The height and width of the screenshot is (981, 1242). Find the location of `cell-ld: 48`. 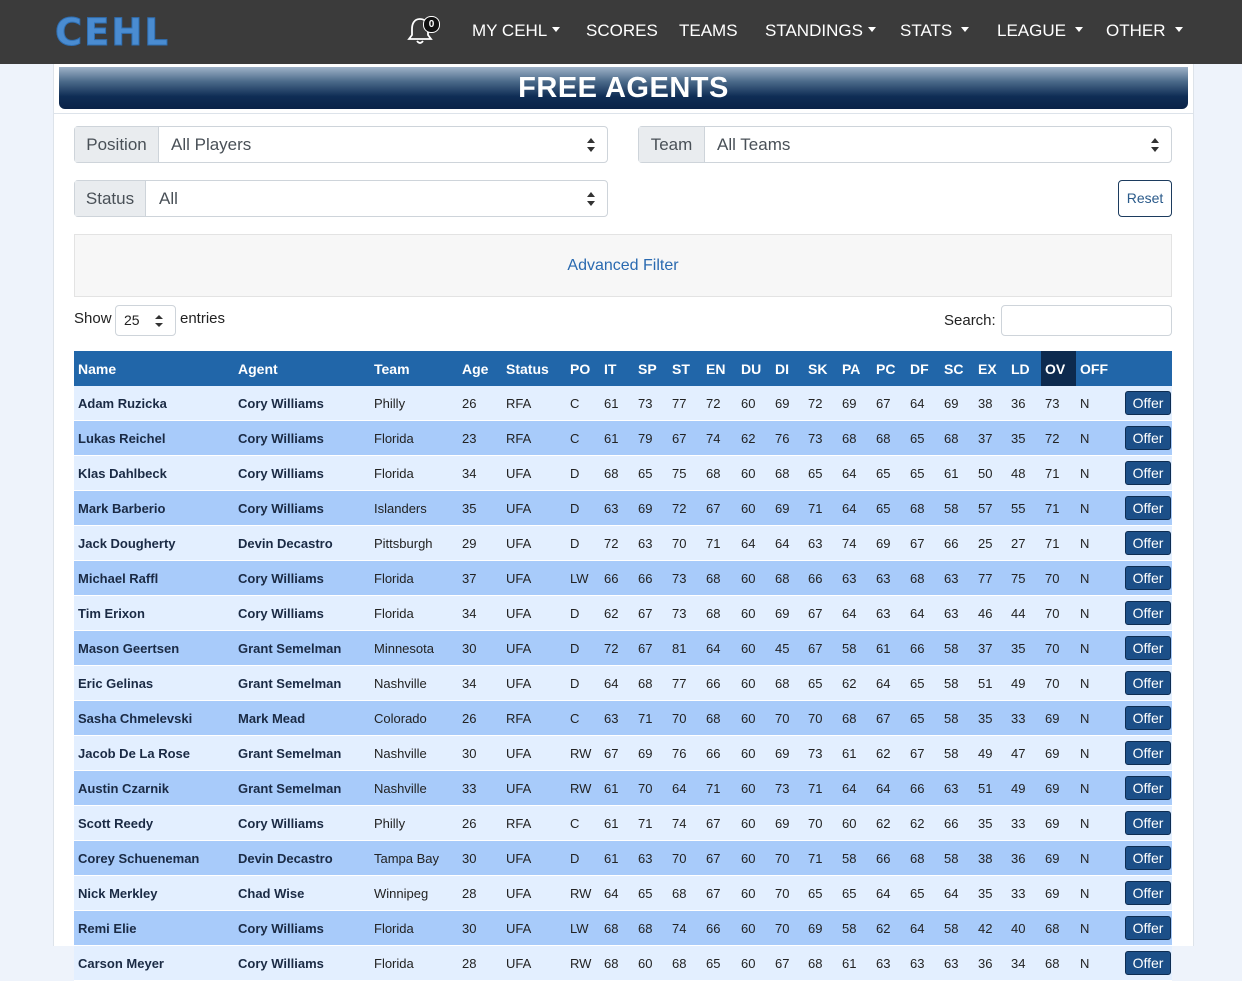

cell-ld: 48 is located at coordinates (1024, 473).